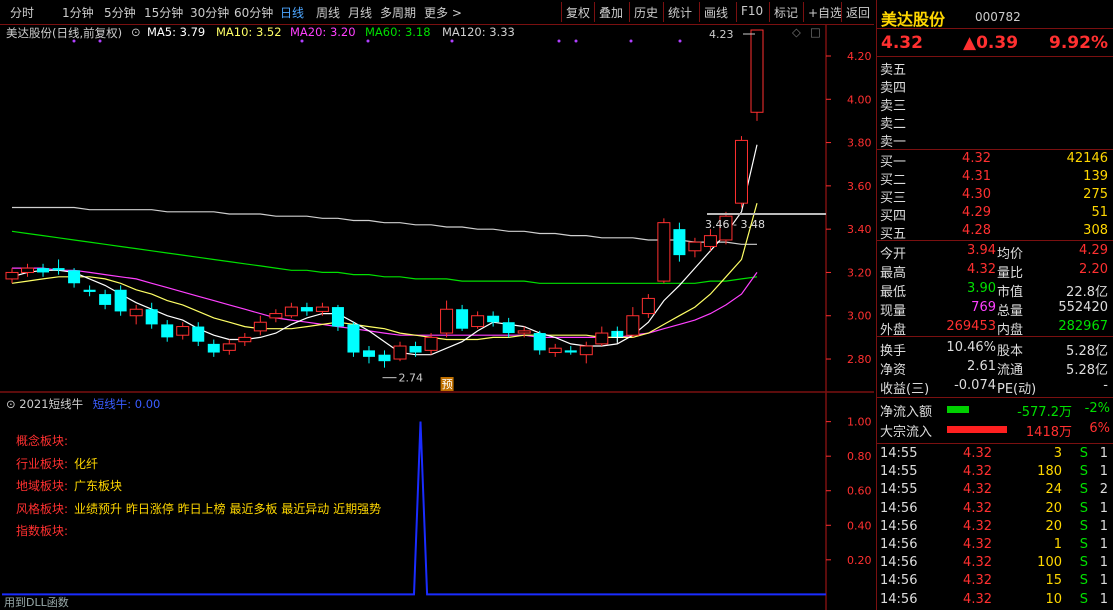 This screenshot has height=610, width=1113. Describe the element at coordinates (1095, 230) in the screenshot. I see `bid-volume: 308` at that location.